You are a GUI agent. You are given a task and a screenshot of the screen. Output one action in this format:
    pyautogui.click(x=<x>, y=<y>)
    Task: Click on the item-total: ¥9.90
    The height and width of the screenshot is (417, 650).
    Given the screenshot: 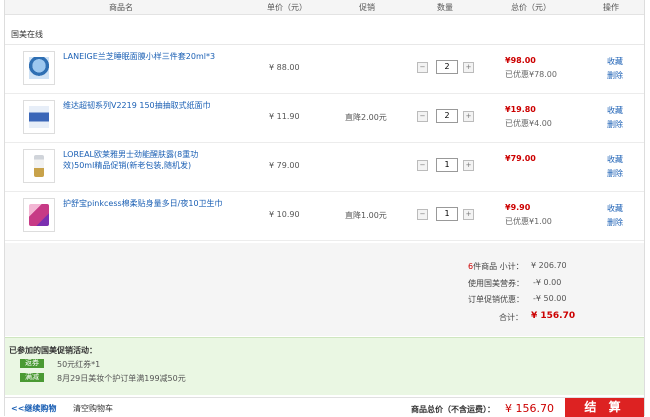 What is the action you would take?
    pyautogui.click(x=518, y=207)
    